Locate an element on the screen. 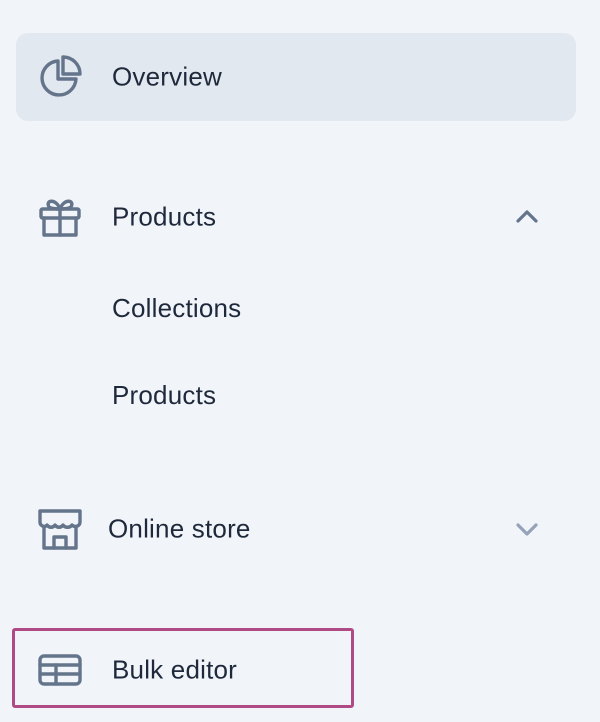  nav-item-bulk-editor: Bulk editor is located at coordinates (296, 670).